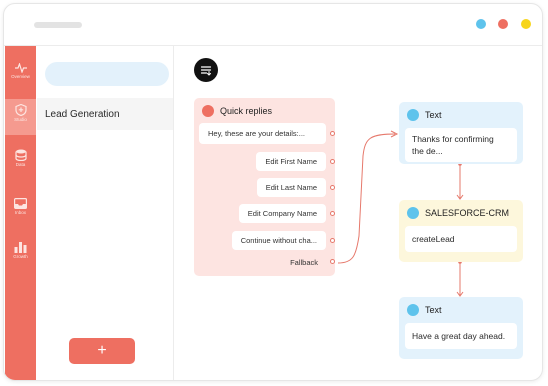 Image resolution: width=548 pixels, height=386 pixels. What do you see at coordinates (461, 239) in the screenshot?
I see `node-content: createLead` at bounding box center [461, 239].